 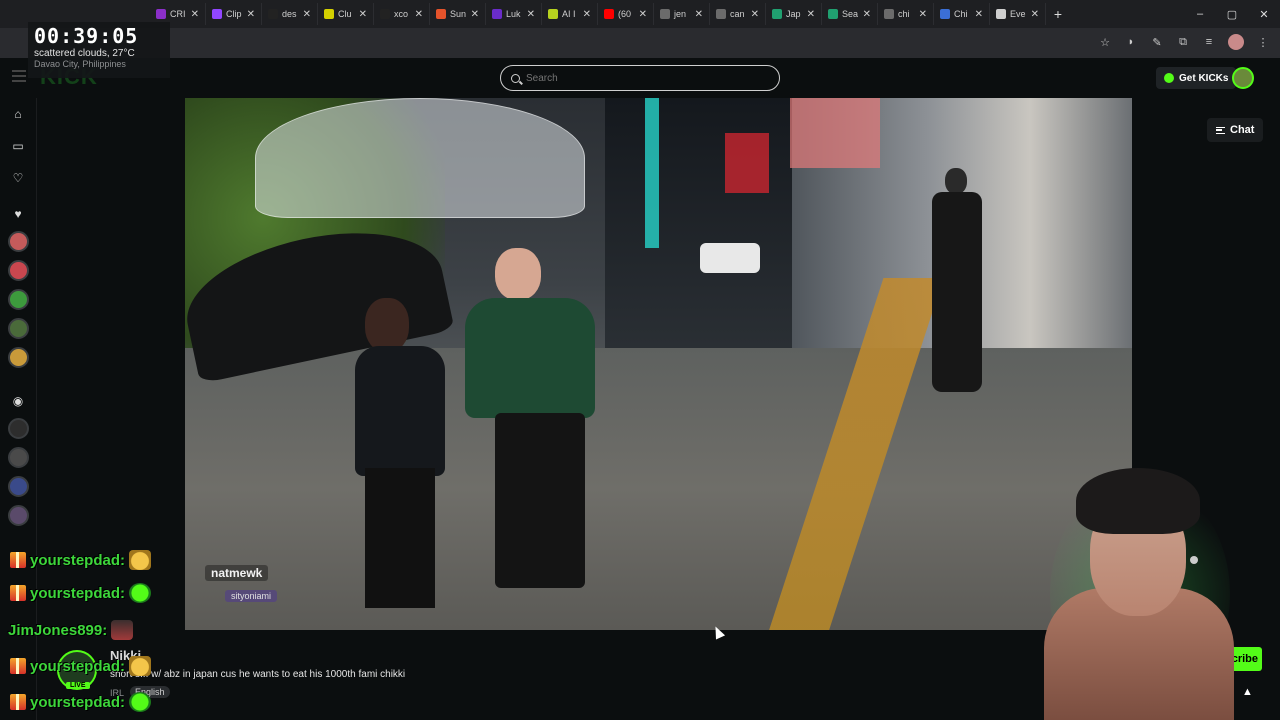 I want to click on tab-label: xco, so click(x=401, y=14).